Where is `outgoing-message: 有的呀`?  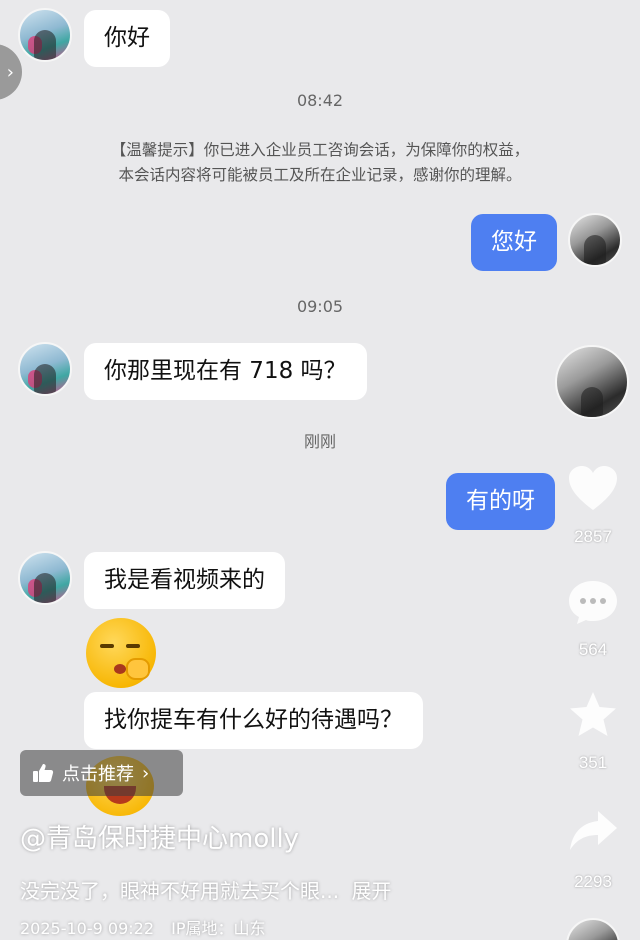
outgoing-message: 有的呀 is located at coordinates (500, 501).